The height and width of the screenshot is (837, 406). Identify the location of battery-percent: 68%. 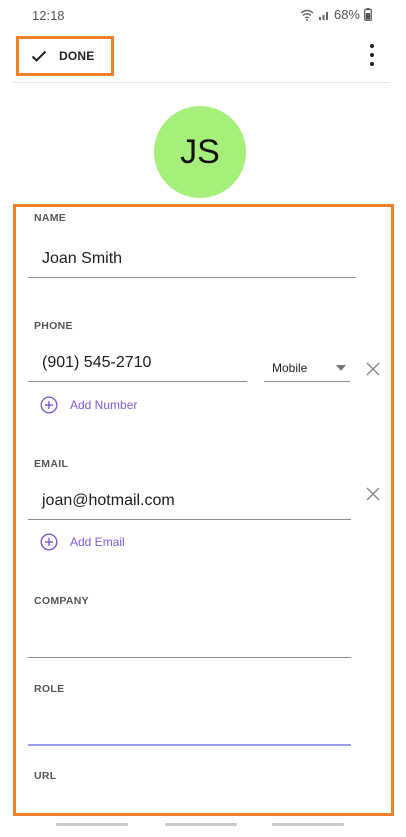
(346, 14).